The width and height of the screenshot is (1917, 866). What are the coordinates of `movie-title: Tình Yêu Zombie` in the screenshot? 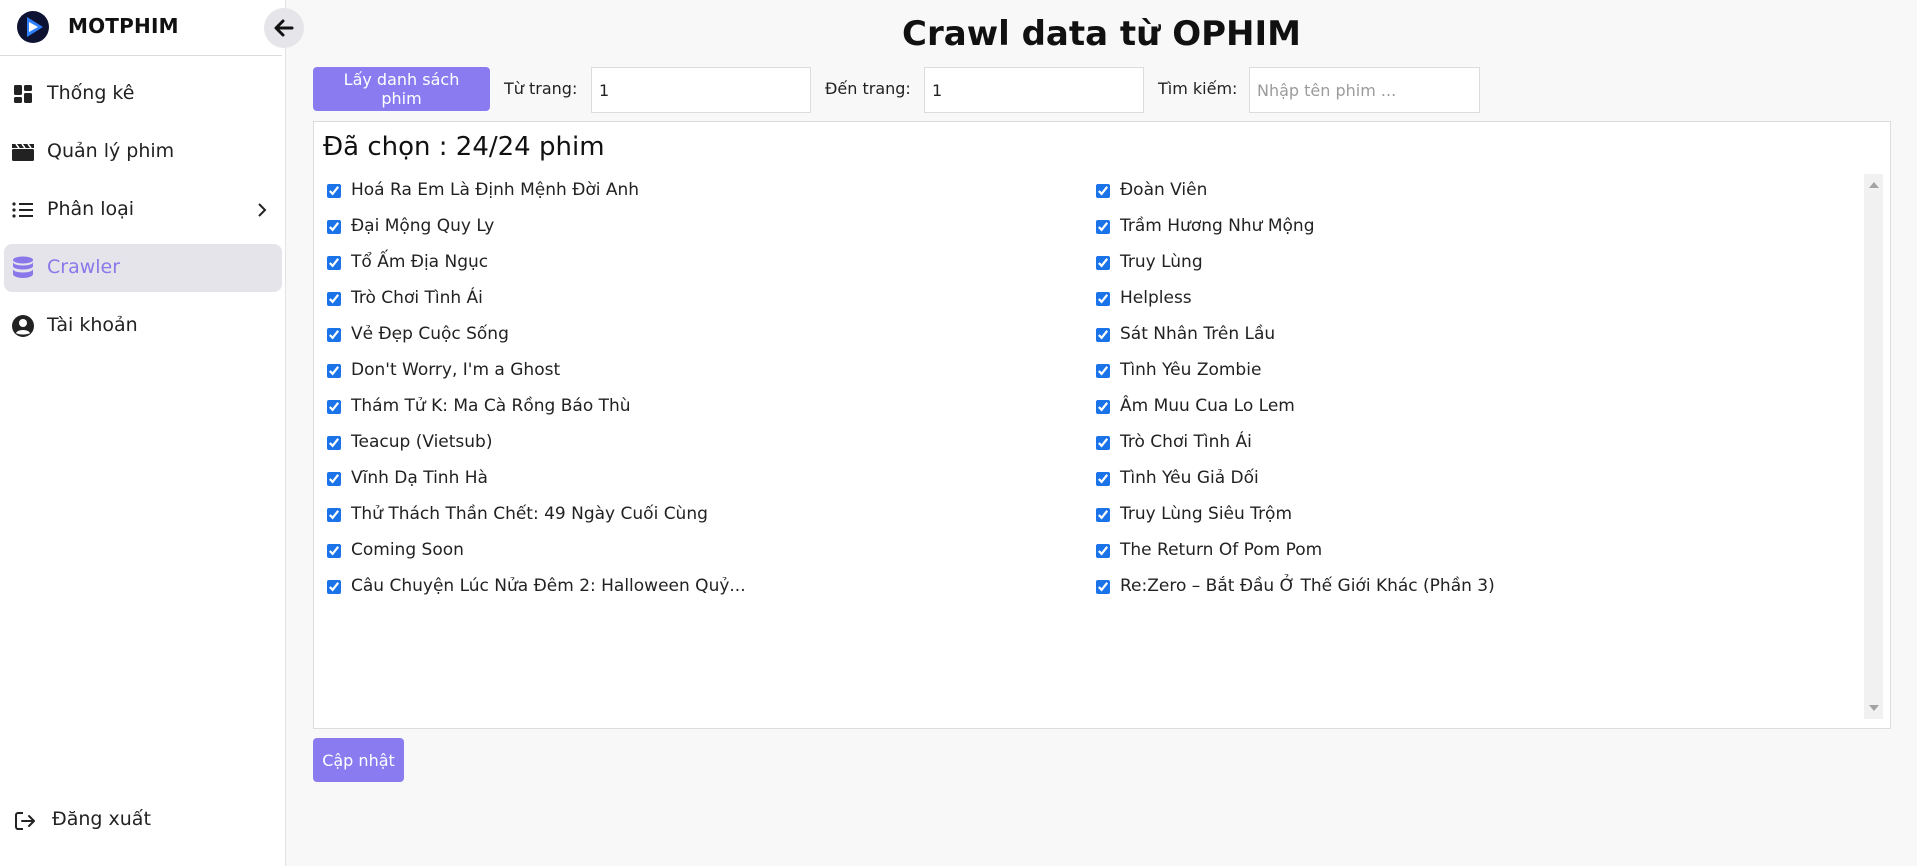 It's located at (1191, 370).